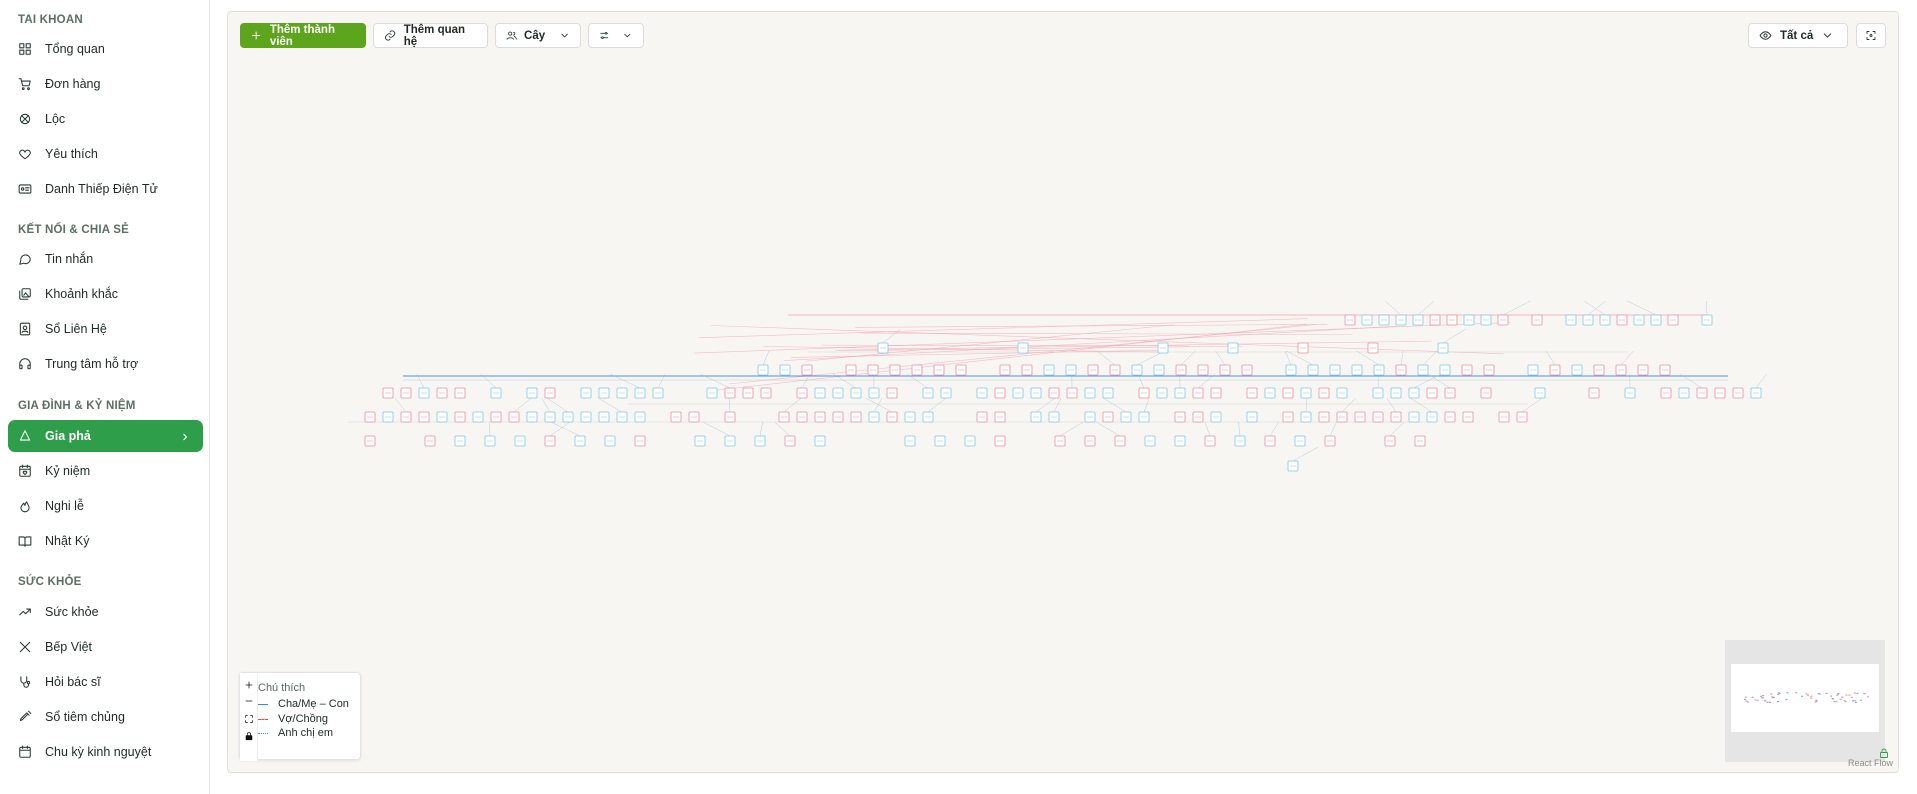 The width and height of the screenshot is (1917, 794). What do you see at coordinates (105, 506) in the screenshot?
I see `sidebar-item-rituals: Nghi lễ` at bounding box center [105, 506].